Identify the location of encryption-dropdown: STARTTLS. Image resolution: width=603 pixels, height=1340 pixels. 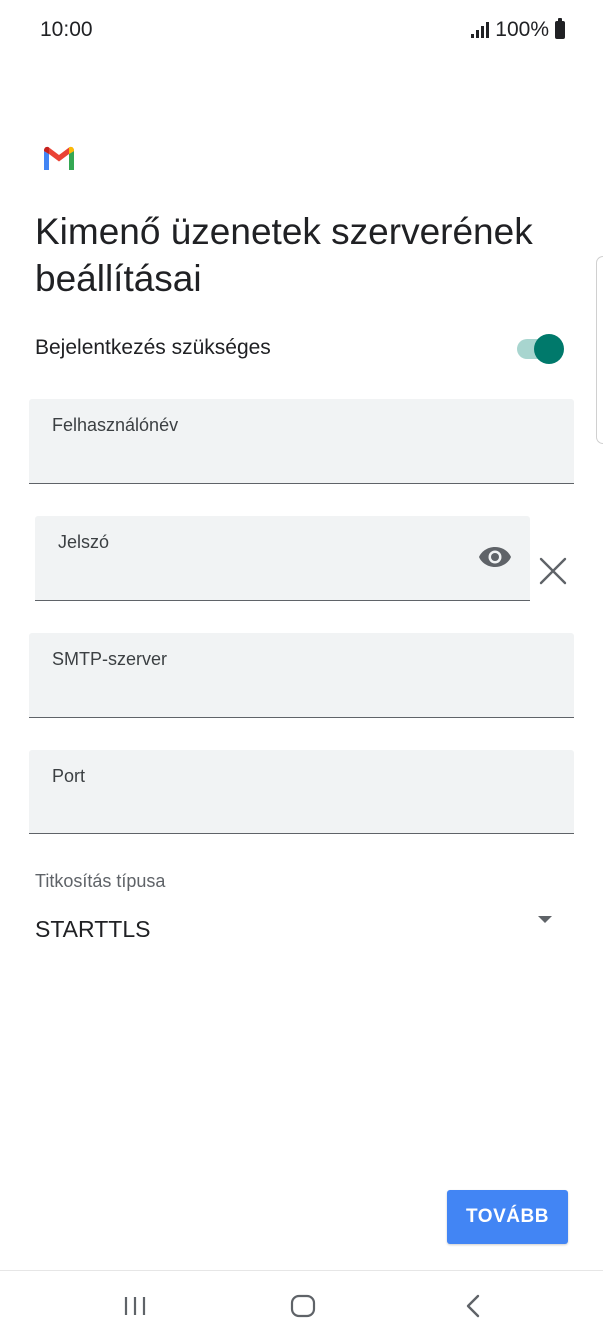
(297, 930).